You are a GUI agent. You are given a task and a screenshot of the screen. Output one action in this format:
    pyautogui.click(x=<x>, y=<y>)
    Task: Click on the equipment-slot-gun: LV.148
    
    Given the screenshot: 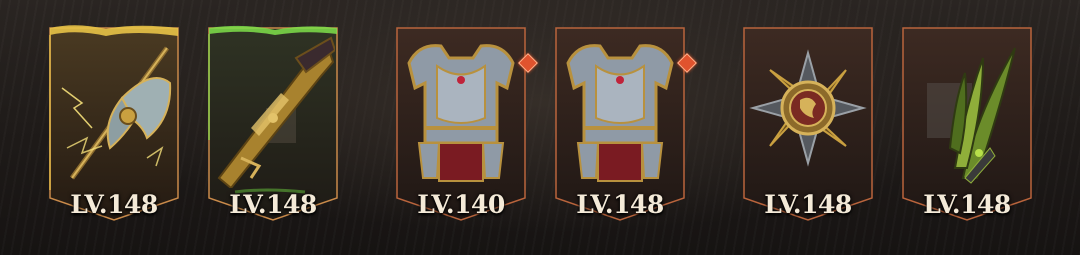 What is the action you would take?
    pyautogui.click(x=273, y=122)
    